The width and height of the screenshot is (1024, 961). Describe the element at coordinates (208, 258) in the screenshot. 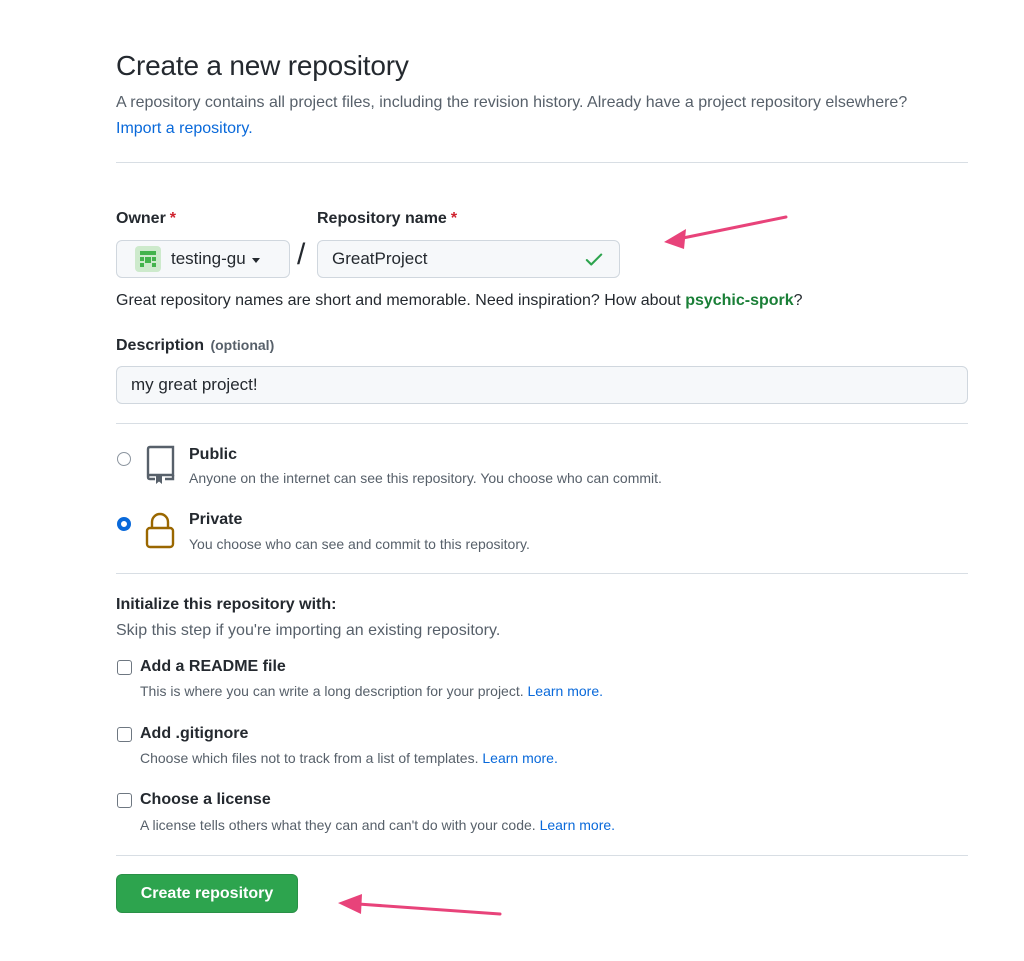

I see `owner-value: testing-gu` at that location.